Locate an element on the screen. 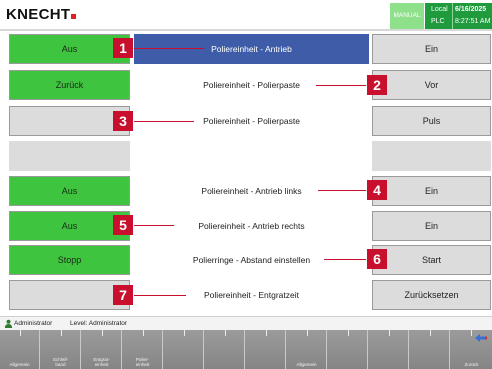 The width and height of the screenshot is (492, 369). polierringe-start-button: Start is located at coordinates (431, 260).